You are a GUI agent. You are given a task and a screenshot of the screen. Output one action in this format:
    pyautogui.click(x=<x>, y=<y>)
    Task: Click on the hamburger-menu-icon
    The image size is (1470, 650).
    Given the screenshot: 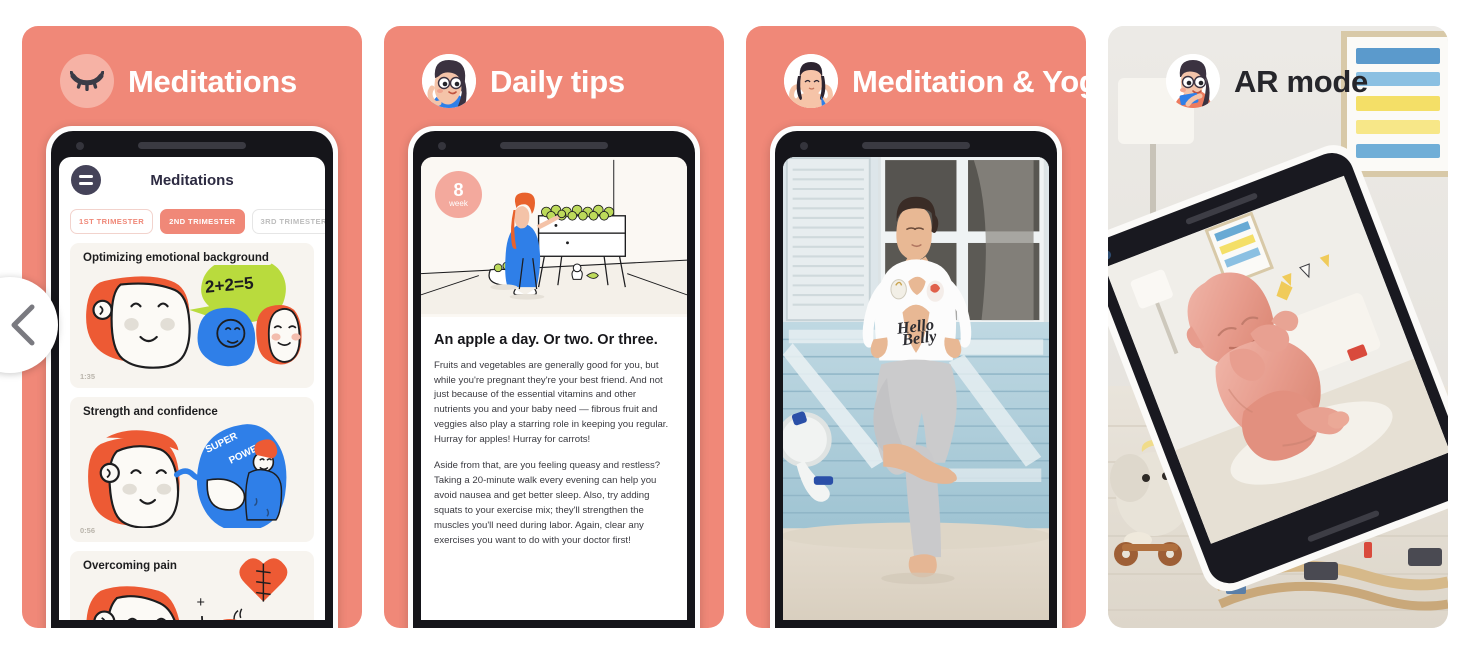 What is the action you would take?
    pyautogui.click(x=86, y=180)
    